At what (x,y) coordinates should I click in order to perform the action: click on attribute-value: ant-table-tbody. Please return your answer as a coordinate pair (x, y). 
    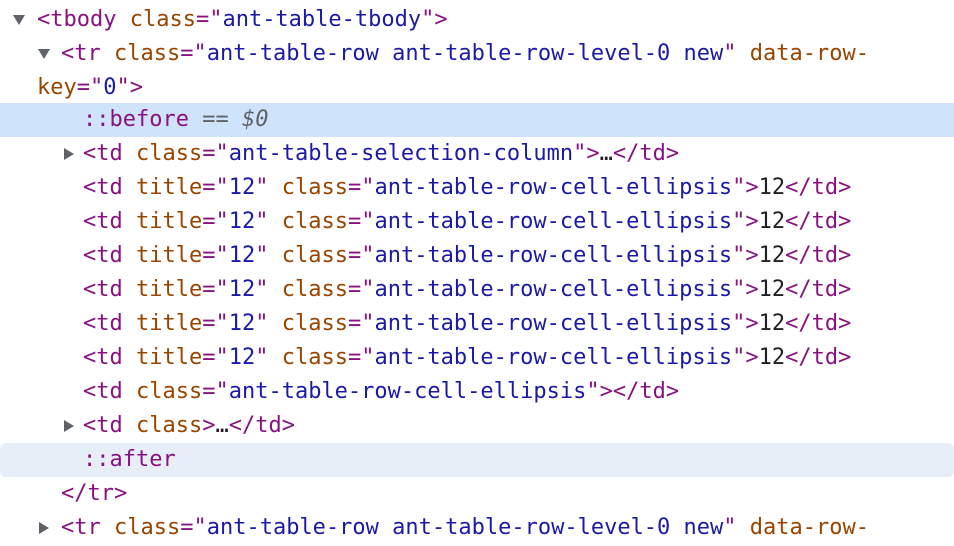
    Looking at the image, I should click on (322, 19).